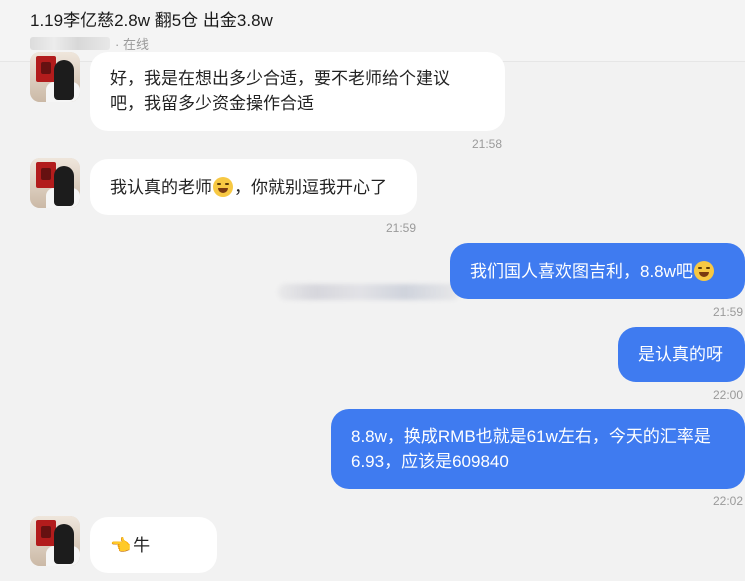 The width and height of the screenshot is (745, 581). I want to click on message-text: 我们国人喜欢图吉利，8.8w吧, so click(581, 271).